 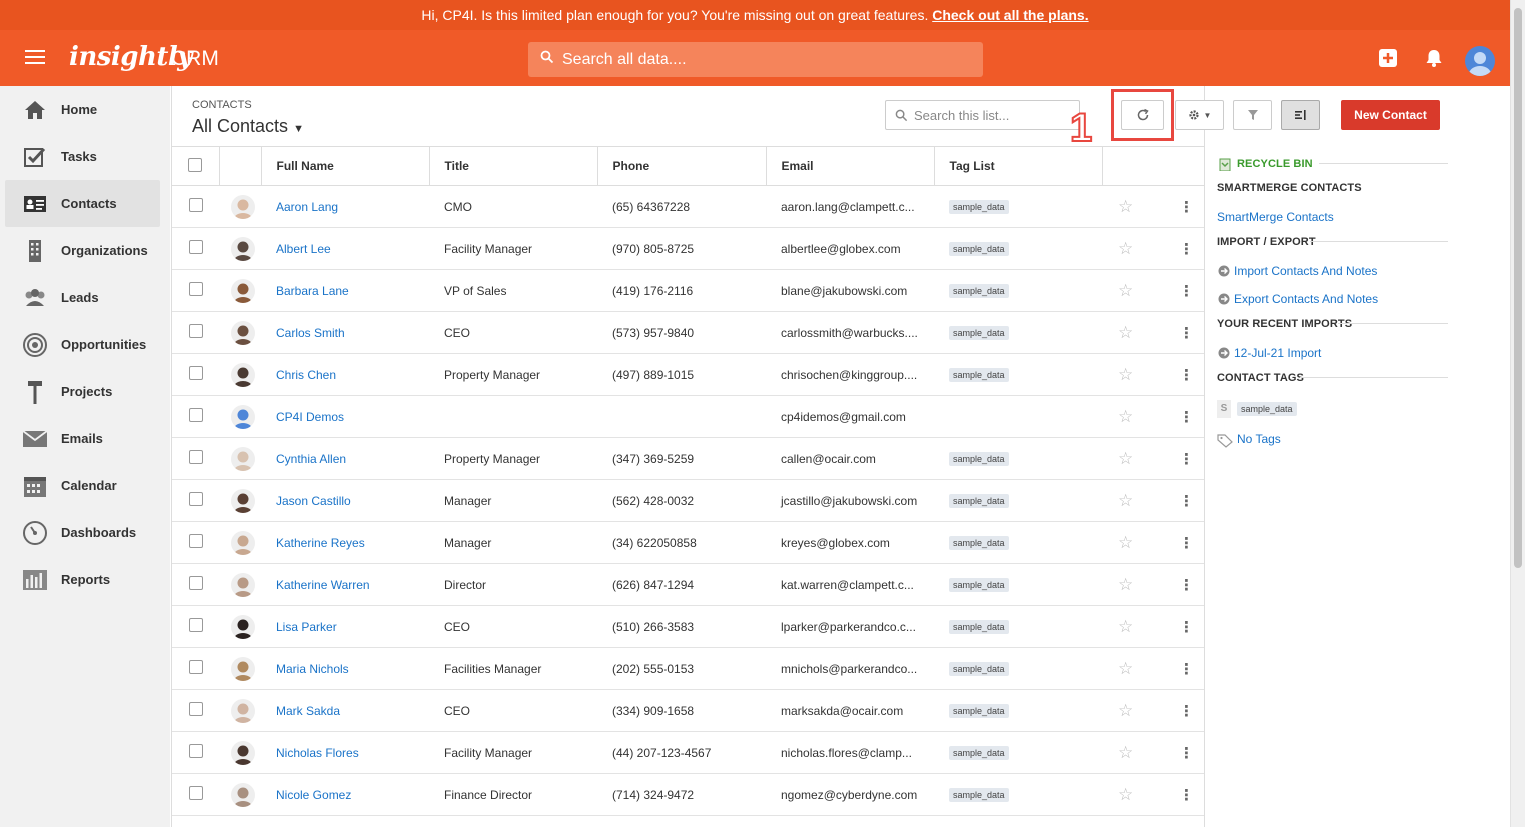 I want to click on contact-name-link: Chris Chen, so click(x=306, y=375).